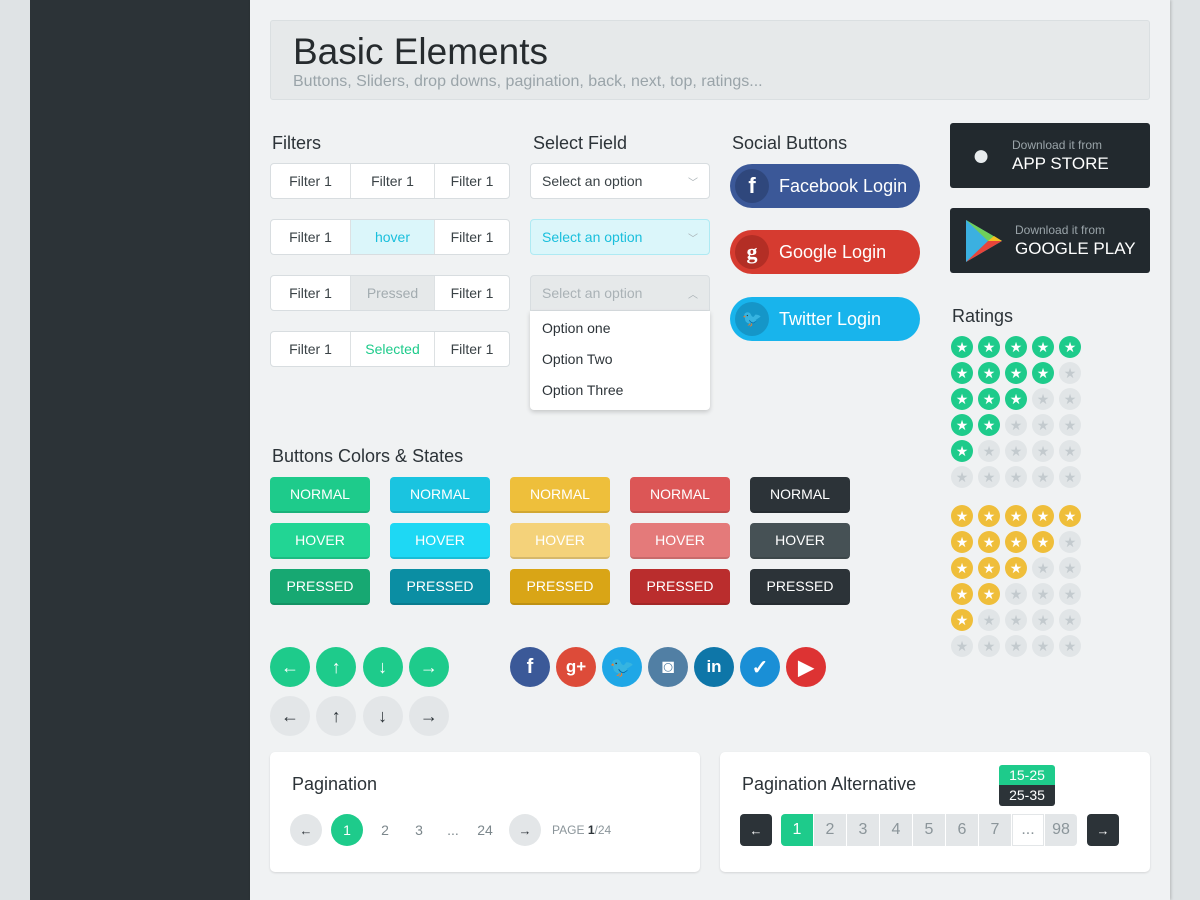 The height and width of the screenshot is (900, 1200). I want to click on select-option: Option Three, so click(620, 390).